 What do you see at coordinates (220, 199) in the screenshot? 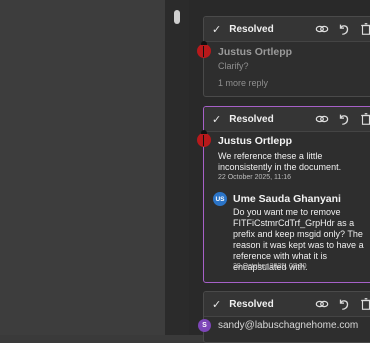
I see `avatar-initials: US` at bounding box center [220, 199].